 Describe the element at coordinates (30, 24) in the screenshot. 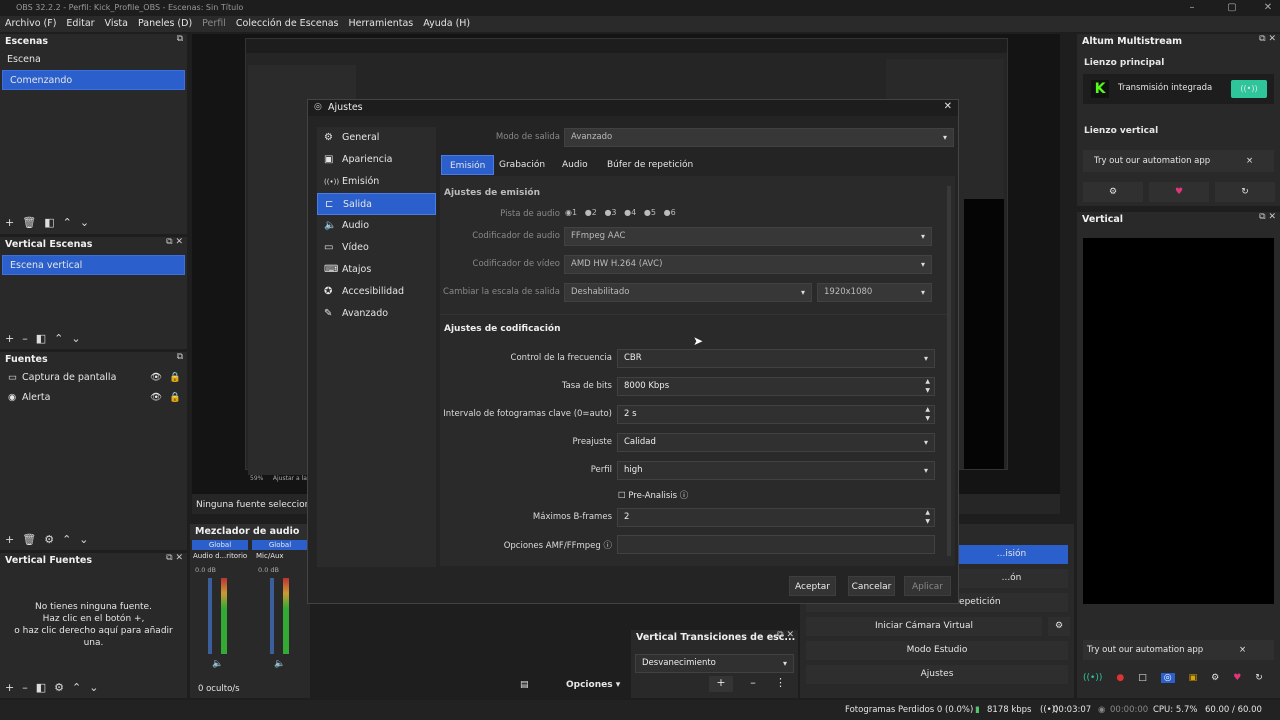

I see `menu-archivo: Archivo (F)` at that location.